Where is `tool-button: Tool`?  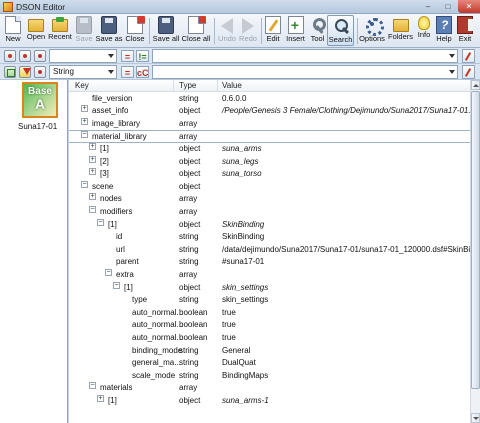 tool-button: Tool is located at coordinates (317, 30).